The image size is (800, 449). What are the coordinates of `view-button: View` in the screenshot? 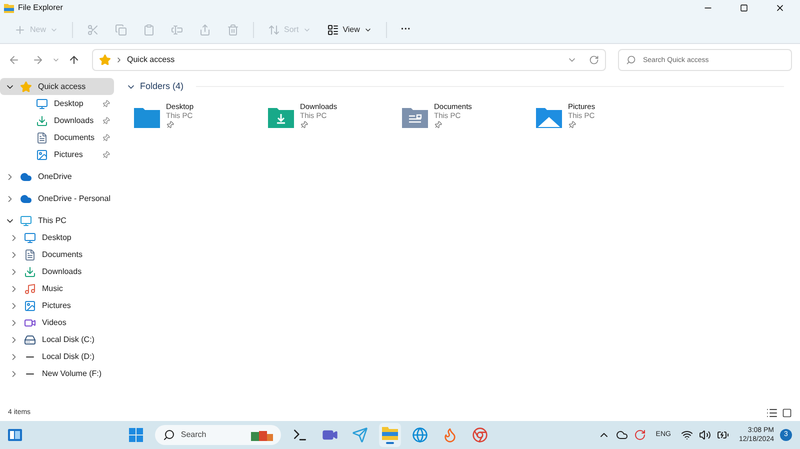 It's located at (349, 30).